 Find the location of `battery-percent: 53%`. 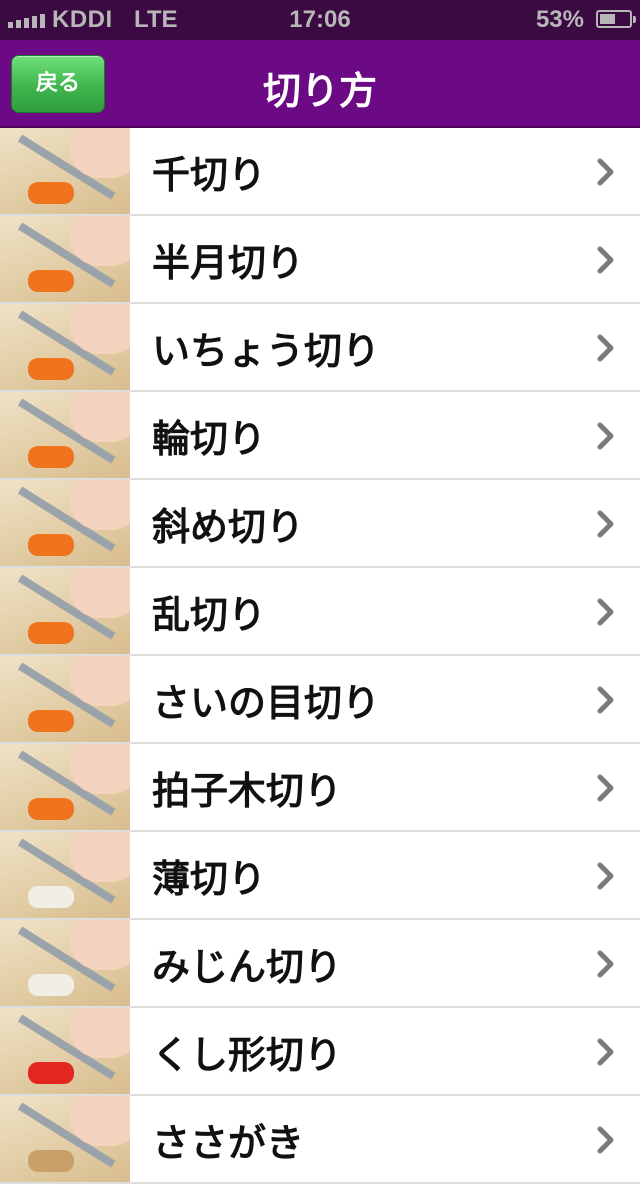

battery-percent: 53% is located at coordinates (559, 19).